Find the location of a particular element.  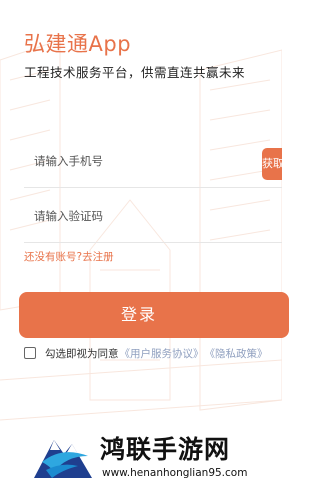

agreement-checkbox is located at coordinates (30, 353).